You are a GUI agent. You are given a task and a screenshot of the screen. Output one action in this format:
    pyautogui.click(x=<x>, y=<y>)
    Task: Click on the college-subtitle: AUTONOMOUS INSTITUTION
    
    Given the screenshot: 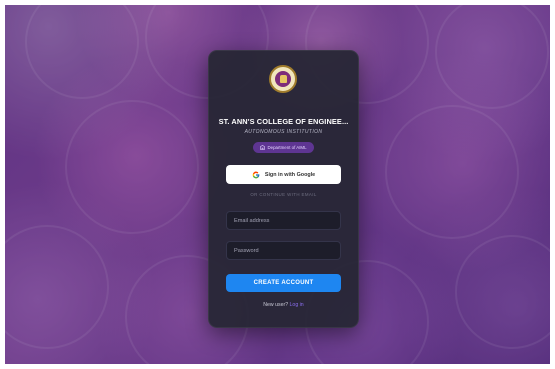 What is the action you would take?
    pyautogui.click(x=283, y=132)
    